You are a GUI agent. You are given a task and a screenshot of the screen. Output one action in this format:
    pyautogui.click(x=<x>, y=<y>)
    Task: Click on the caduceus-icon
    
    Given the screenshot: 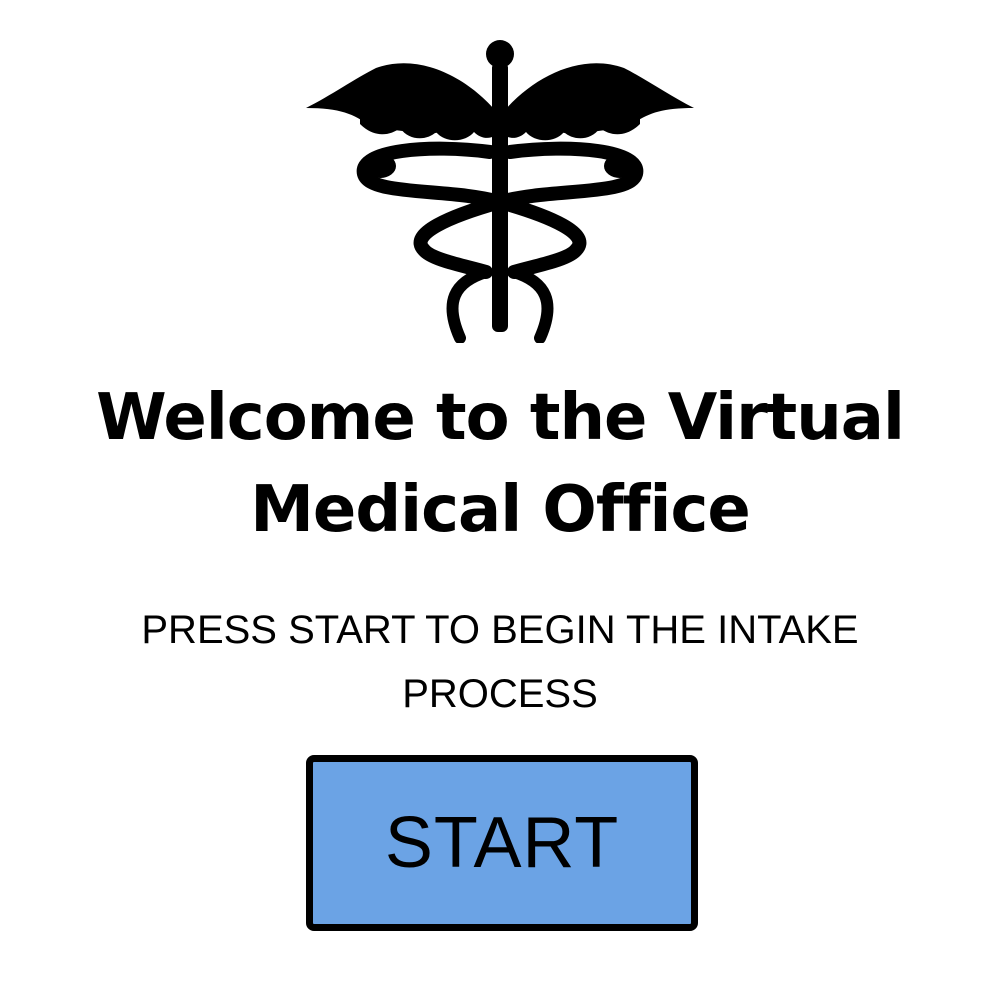 What is the action you would take?
    pyautogui.click(x=500, y=191)
    